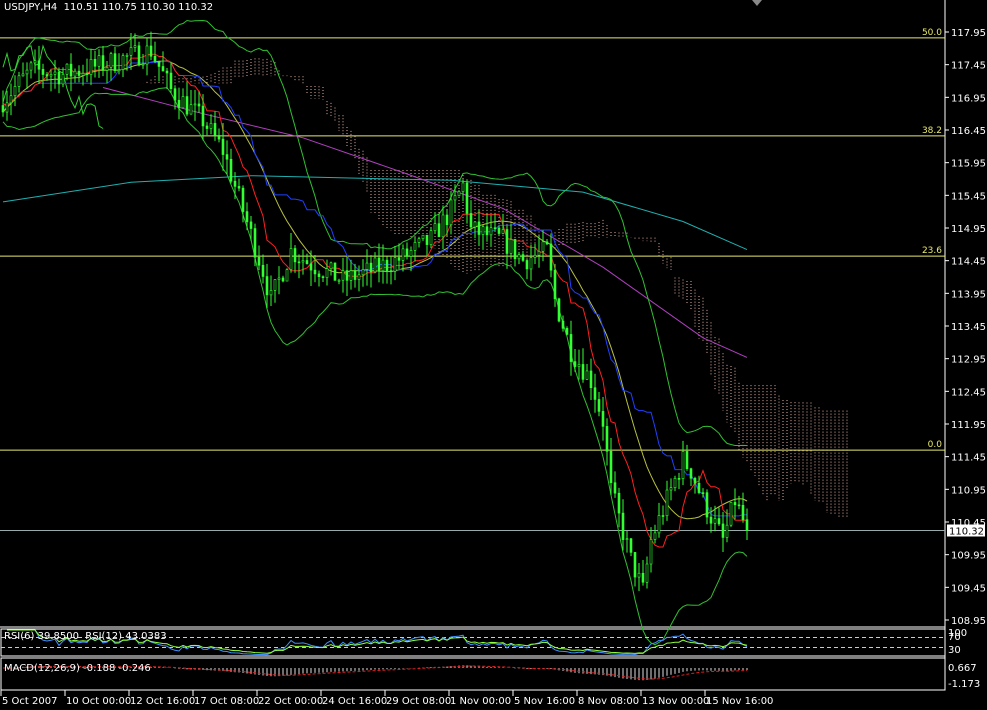  Describe the element at coordinates (966, 531) in the screenshot. I see `current-price-label: 110.32` at that location.